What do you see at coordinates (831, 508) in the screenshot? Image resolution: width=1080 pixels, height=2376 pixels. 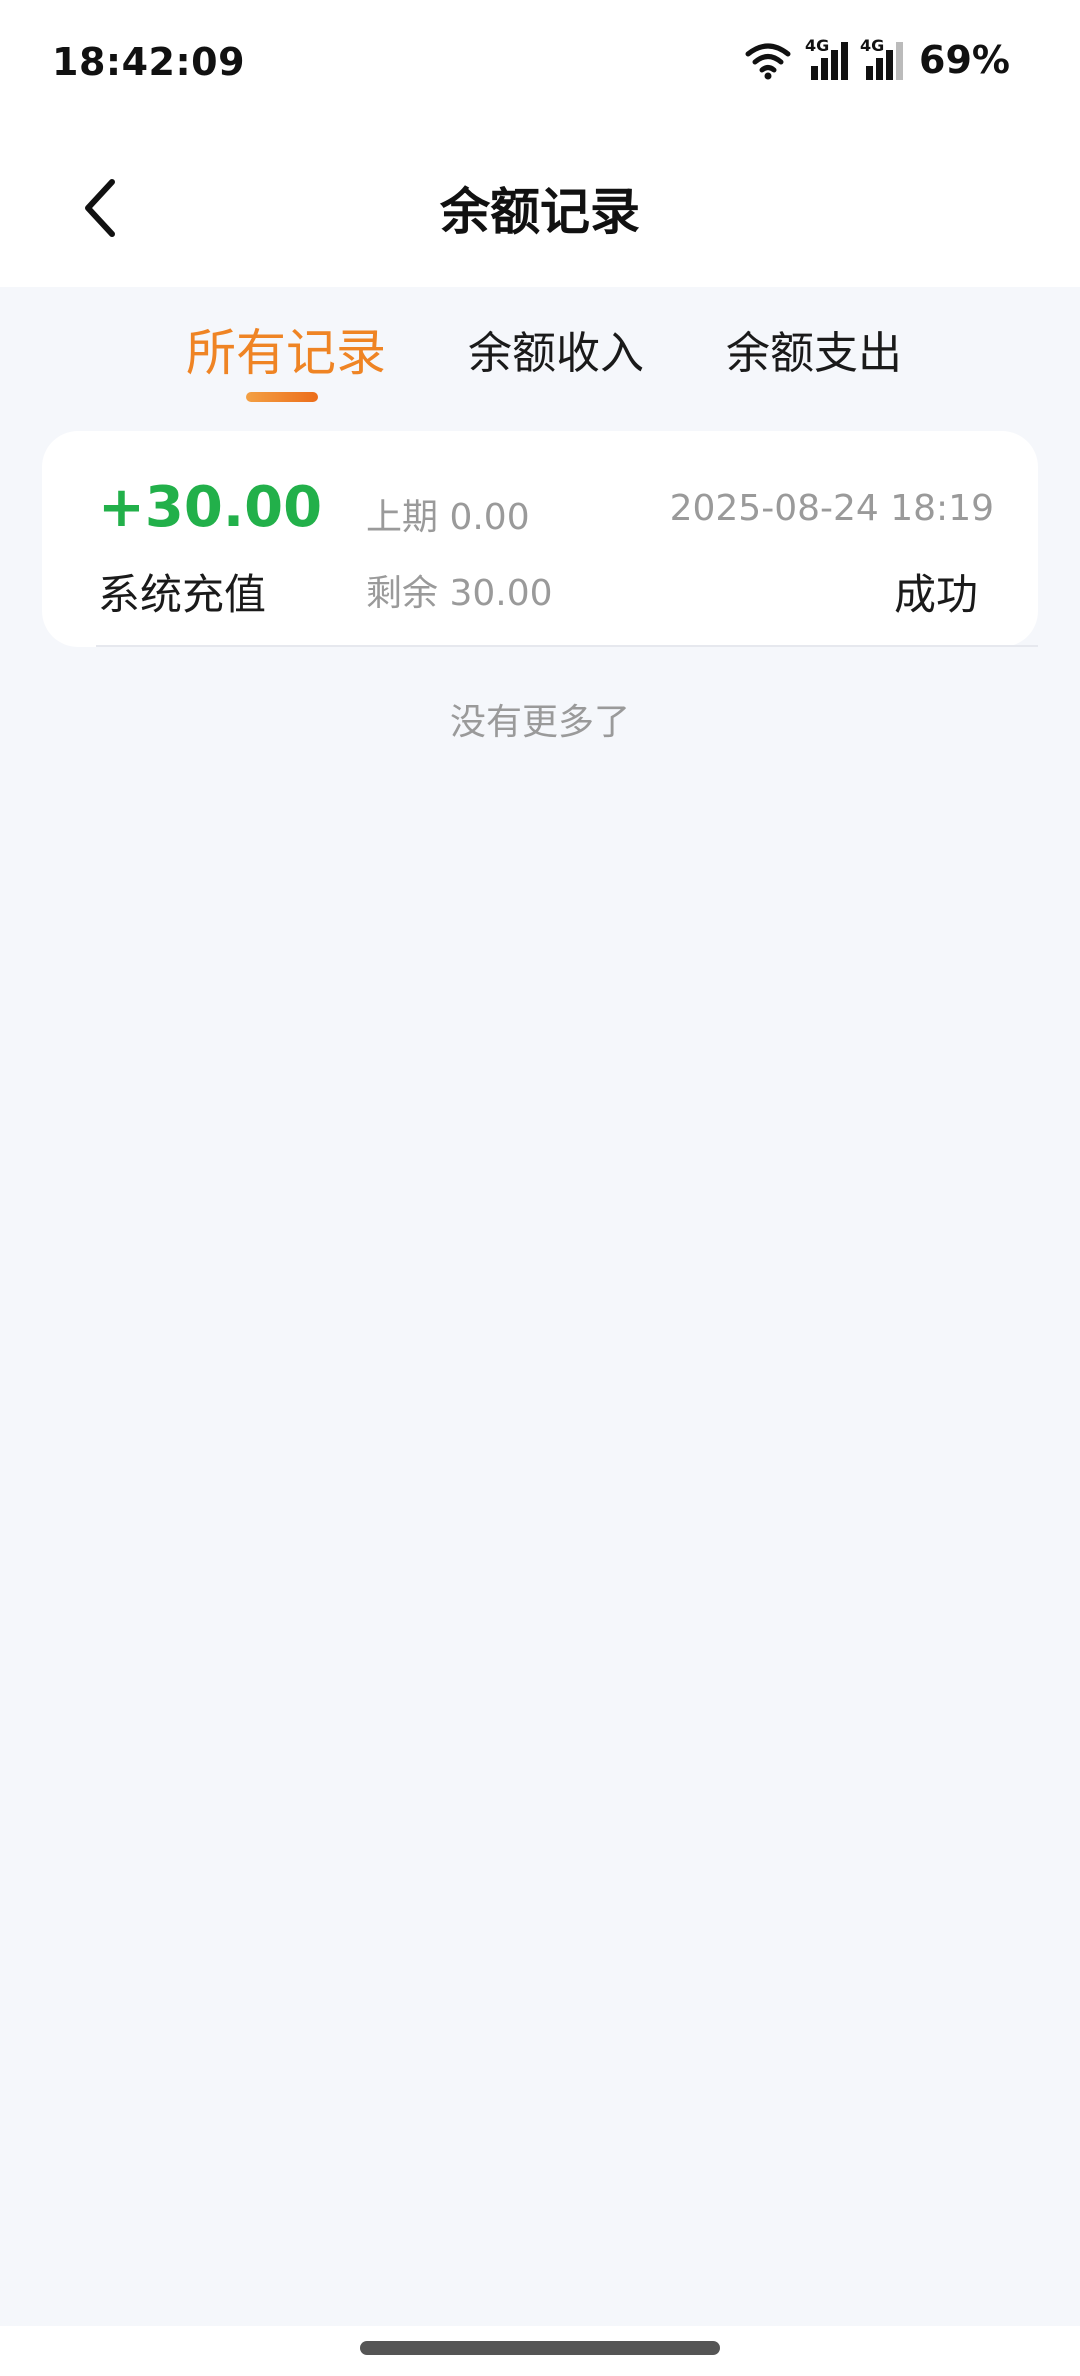 I see `record-datetime: 2025-08-24 18:19` at bounding box center [831, 508].